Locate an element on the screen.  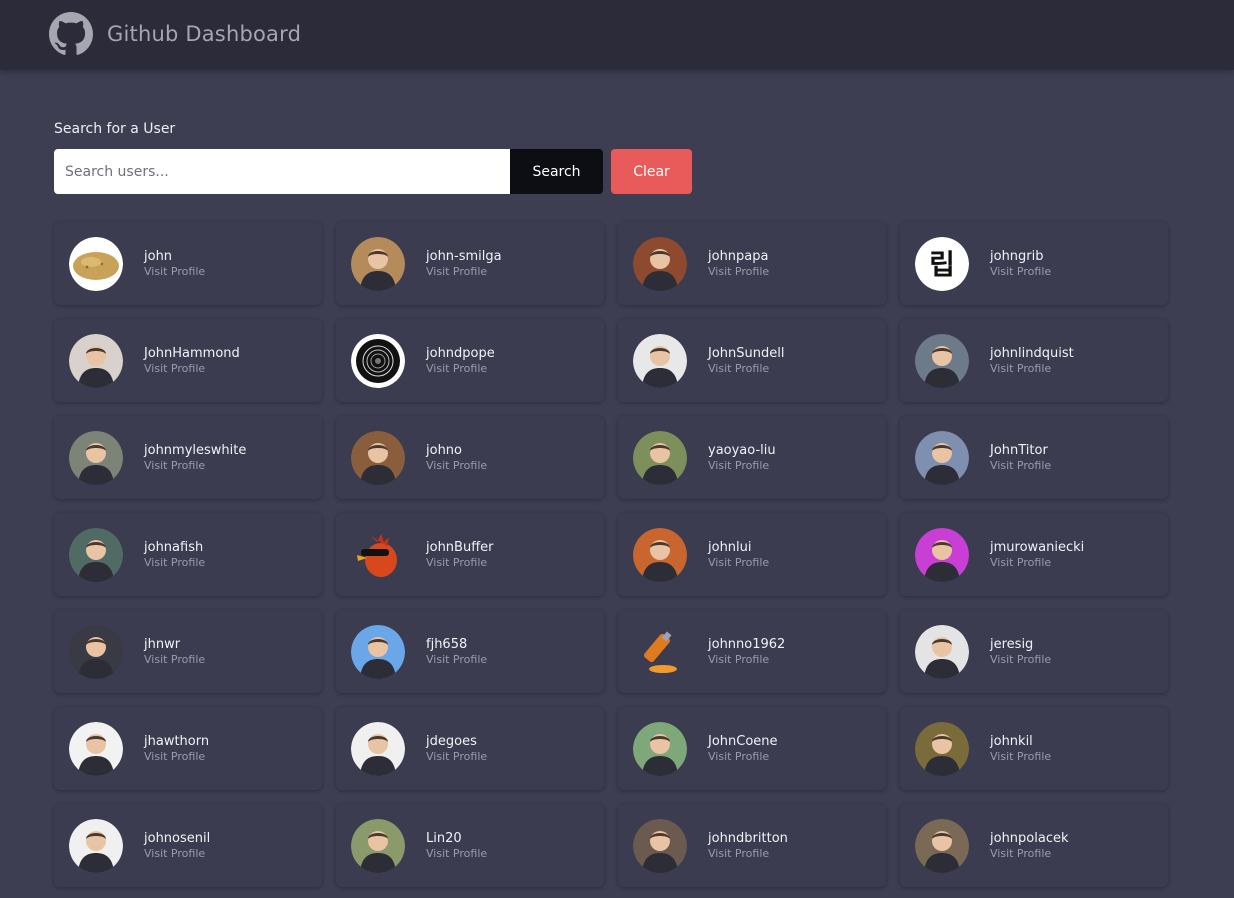
user-card-text: johnBuffer Visit Profile is located at coordinates (460, 555).